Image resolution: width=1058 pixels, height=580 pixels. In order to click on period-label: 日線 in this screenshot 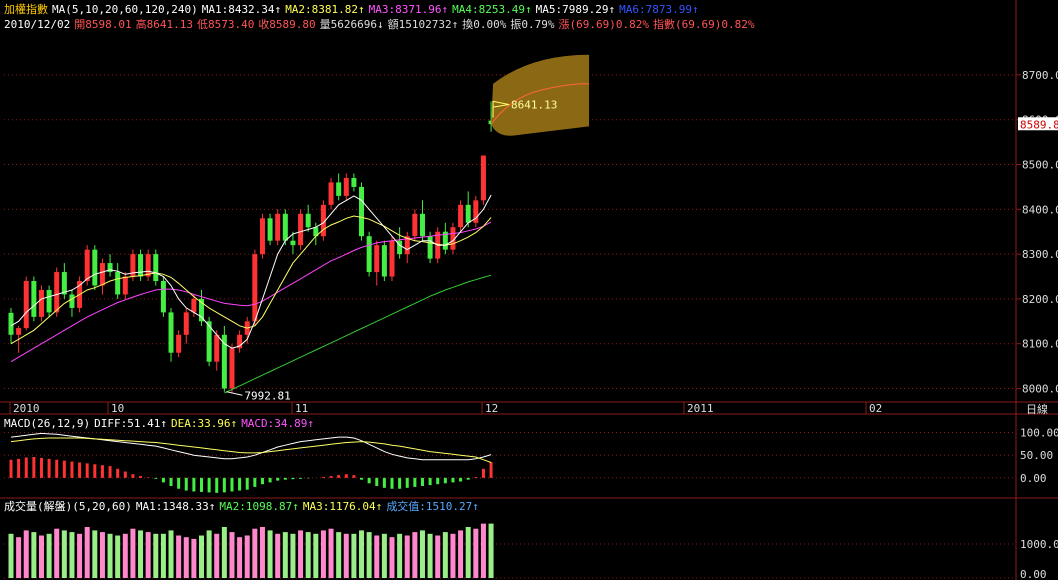, I will do `click(1037, 409)`.